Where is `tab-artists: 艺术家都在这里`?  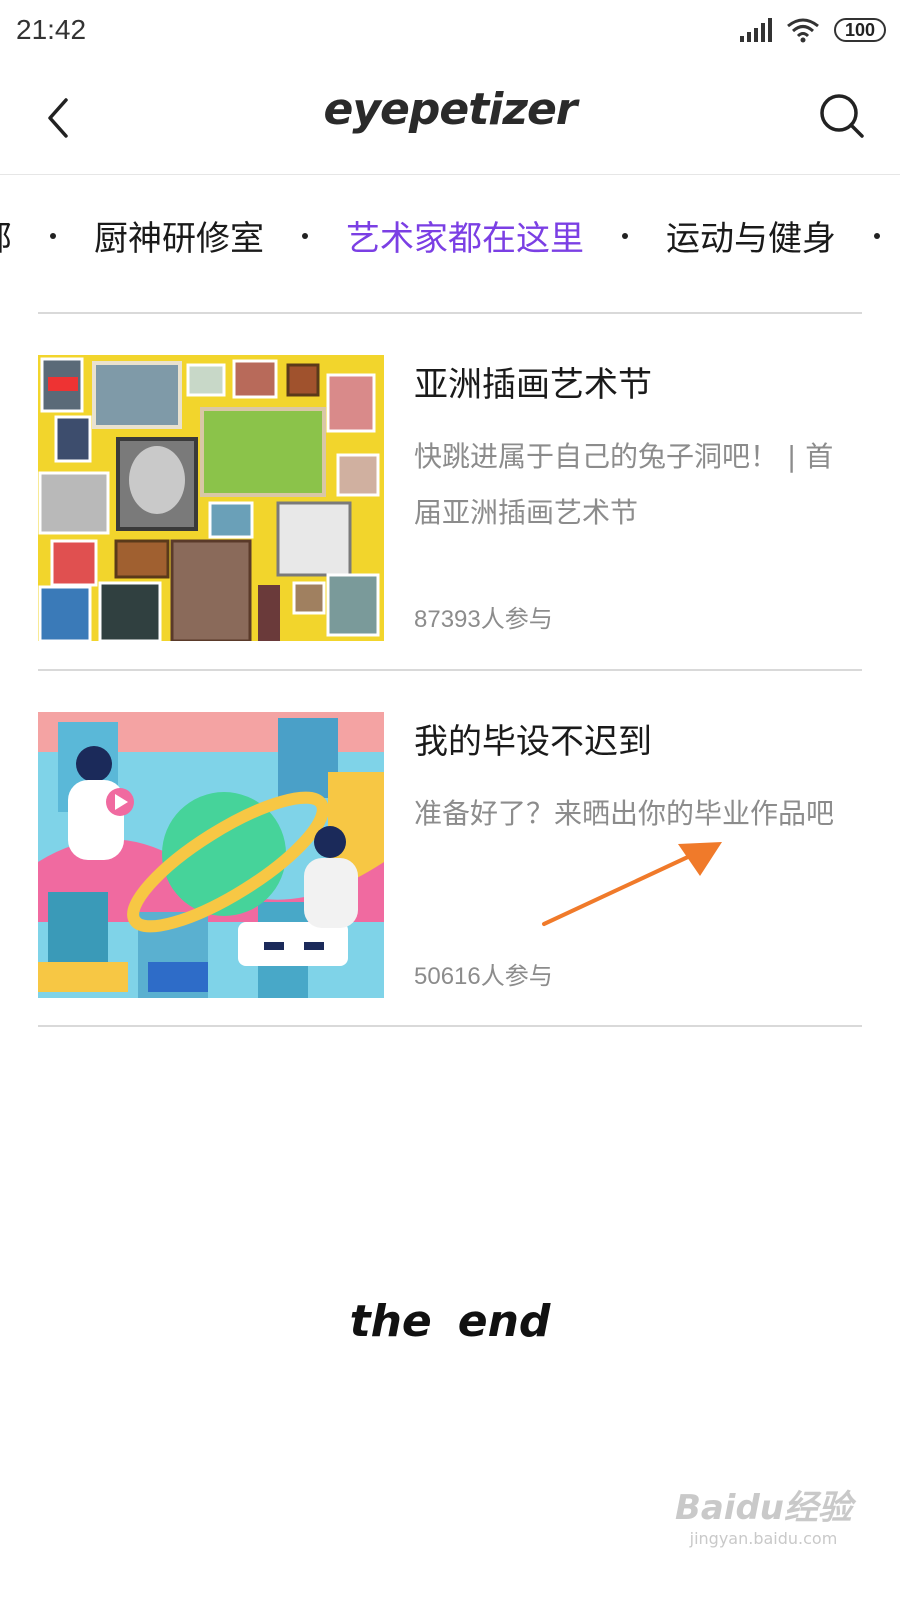
tab-artists: 艺术家都在这里 is located at coordinates (465, 235).